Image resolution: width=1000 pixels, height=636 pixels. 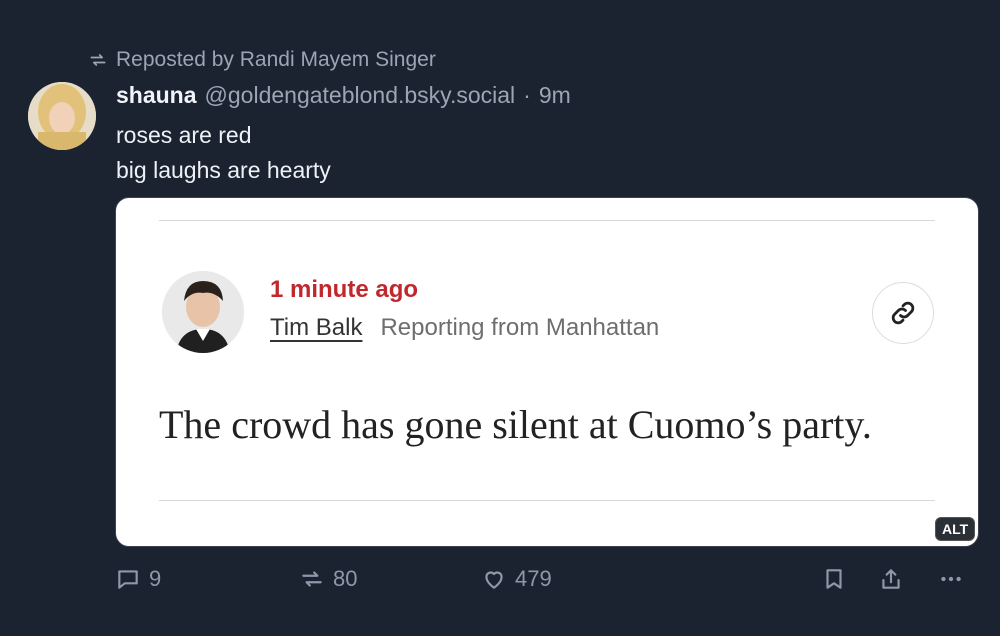 I want to click on copy-link-button, so click(x=903, y=313).